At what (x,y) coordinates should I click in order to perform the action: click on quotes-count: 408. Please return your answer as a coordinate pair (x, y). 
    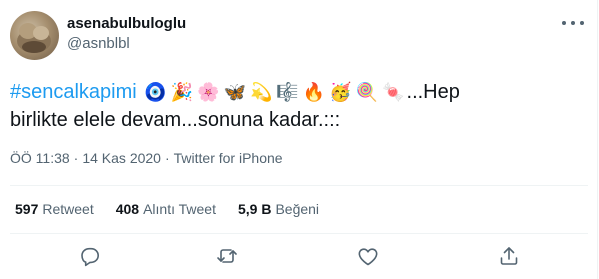
    Looking at the image, I should click on (127, 209).